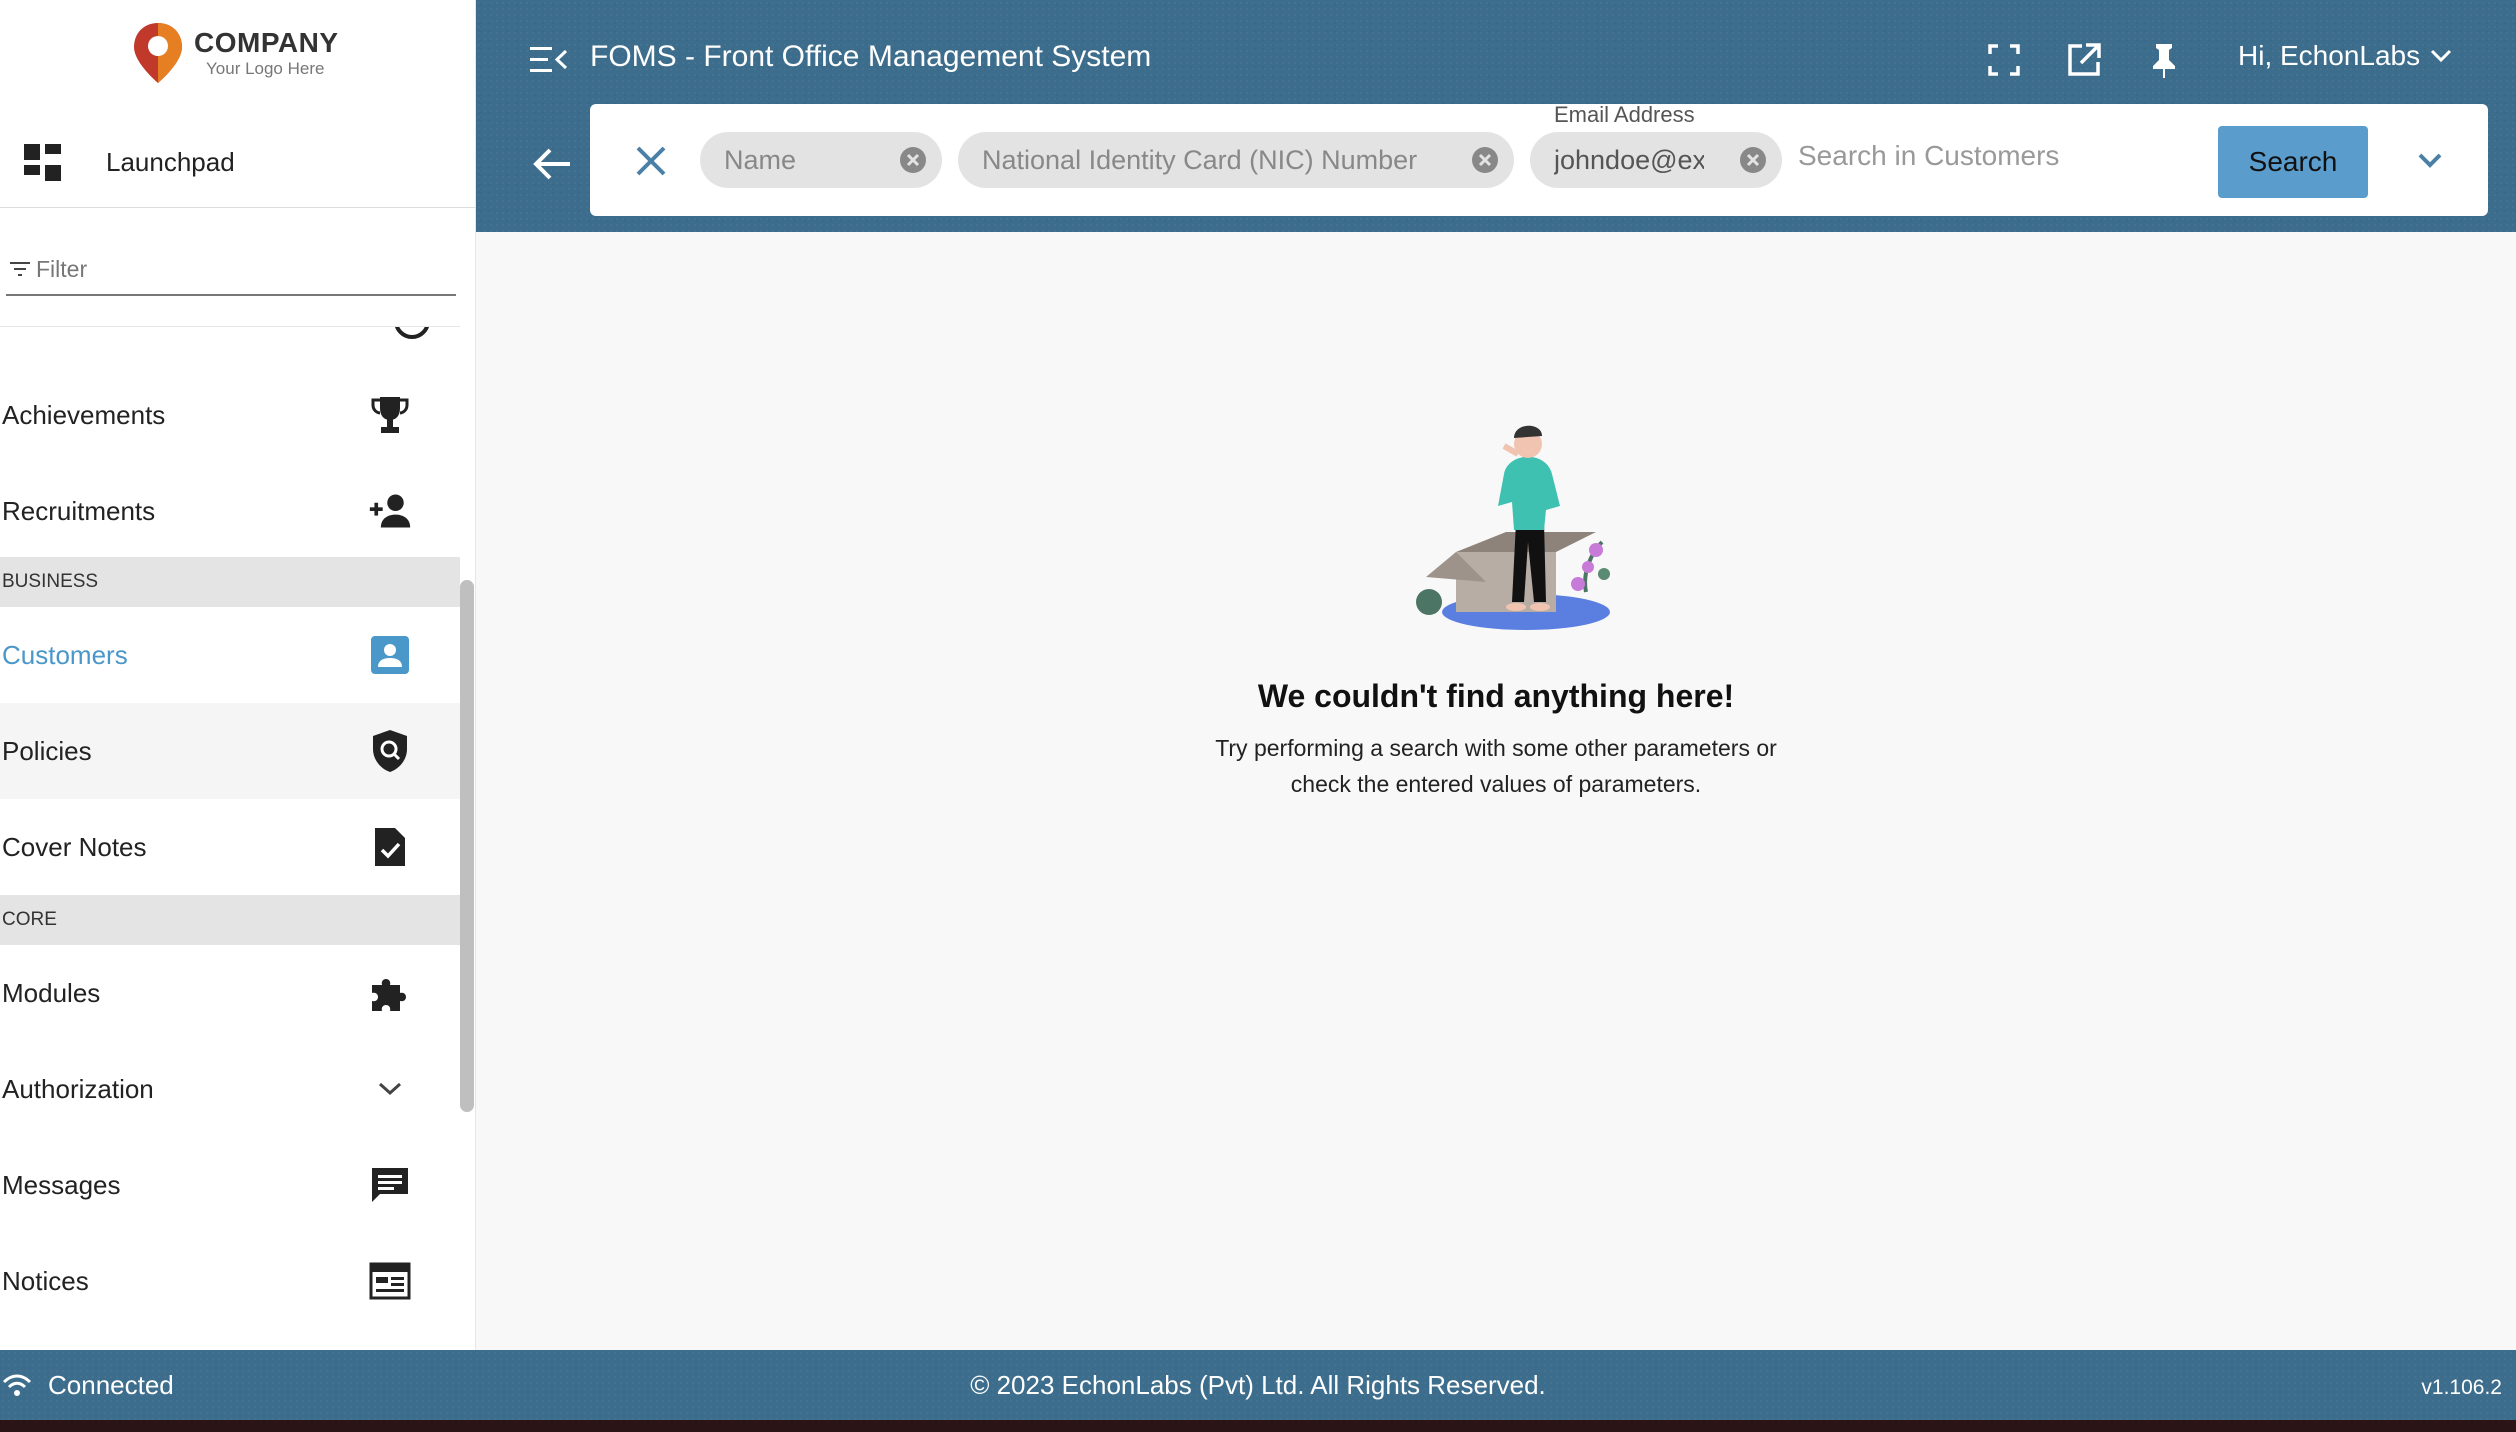 The height and width of the screenshot is (1432, 2516). What do you see at coordinates (549, 60) in the screenshot?
I see `menu-collapse-icon` at bounding box center [549, 60].